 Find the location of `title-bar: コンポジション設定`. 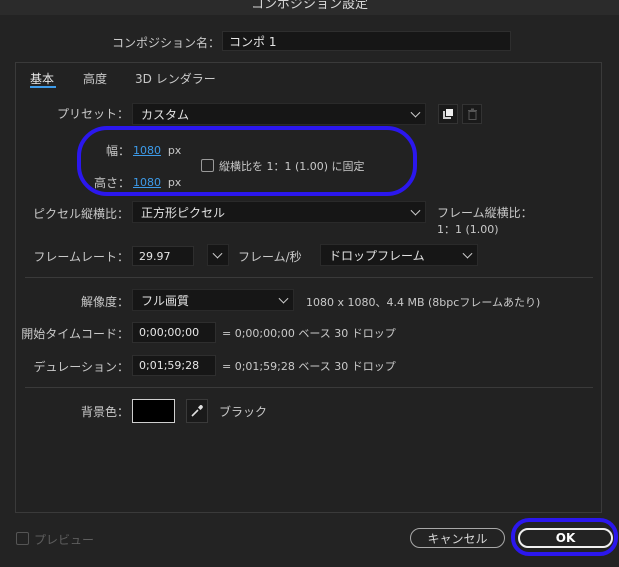

title-bar: コンポジション設定 is located at coordinates (309, 7).